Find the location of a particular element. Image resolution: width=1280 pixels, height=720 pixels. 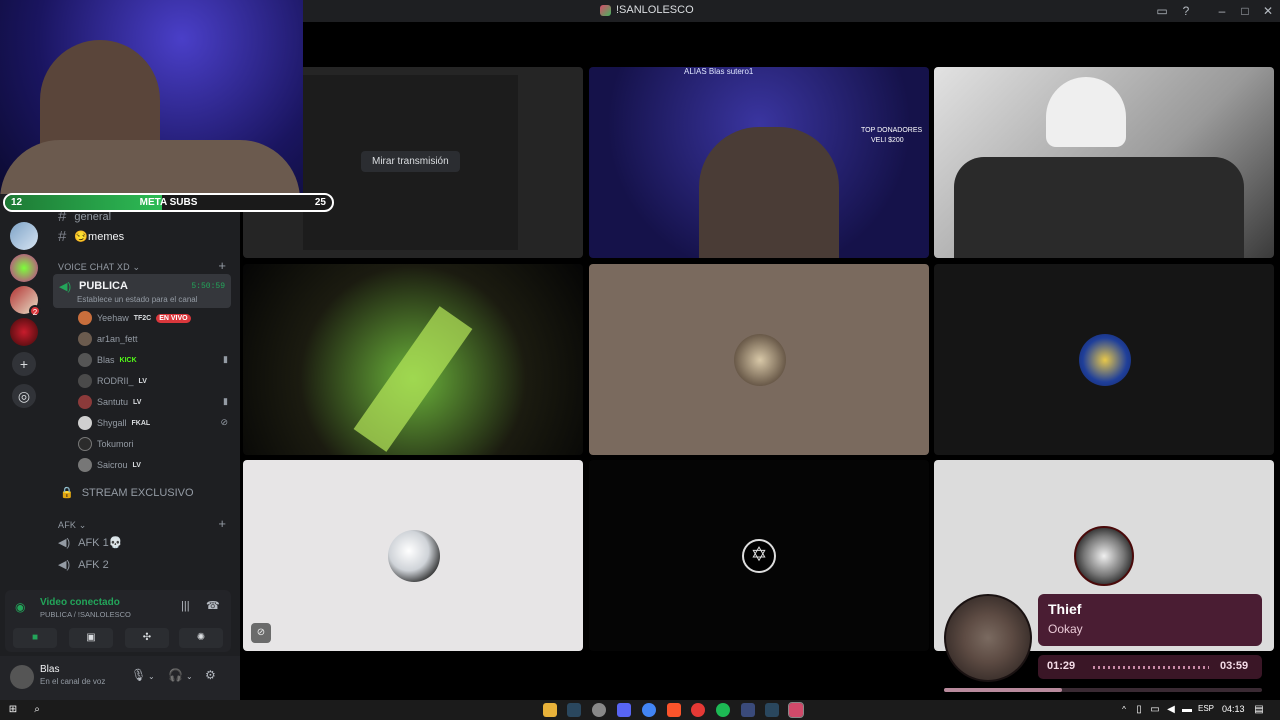

chevron-up-icon: ^ is located at coordinates (1124, 710).